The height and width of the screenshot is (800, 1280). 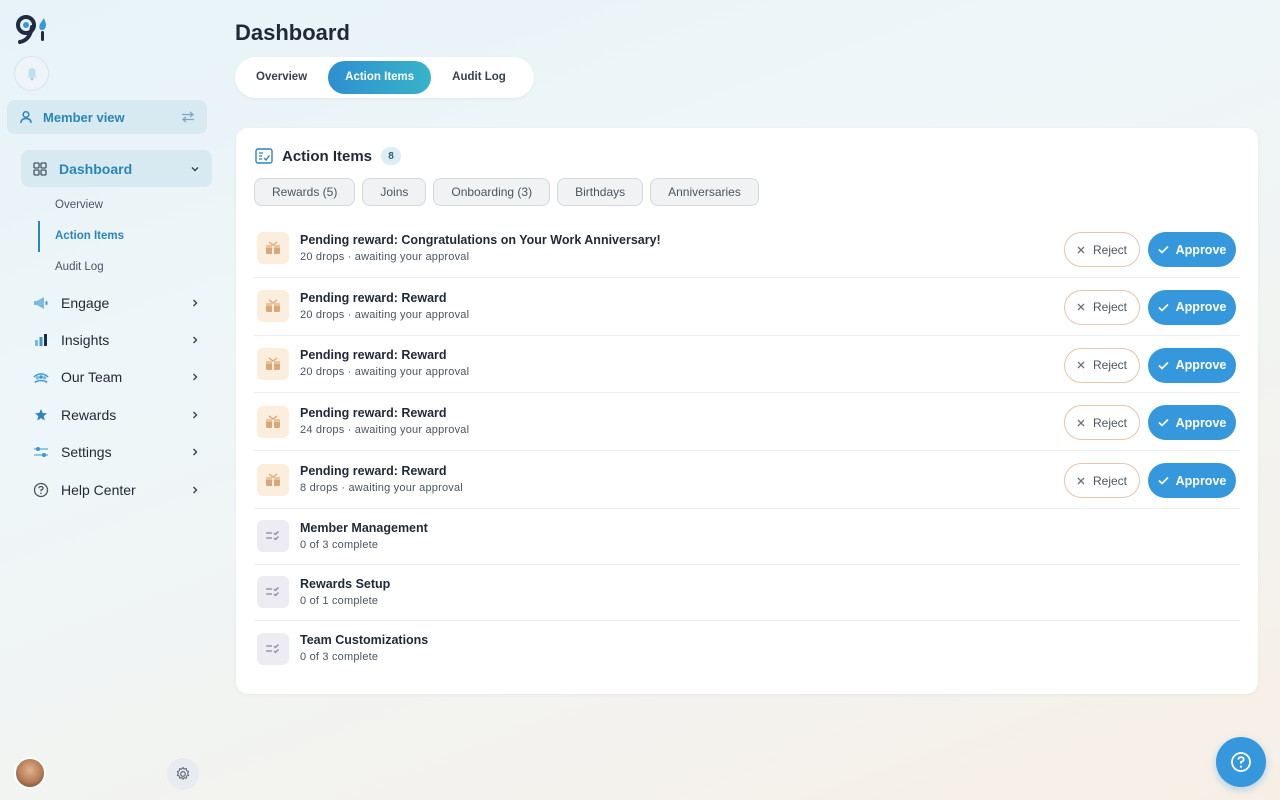 I want to click on sidebar-item-engage: Engage, so click(x=116, y=302).